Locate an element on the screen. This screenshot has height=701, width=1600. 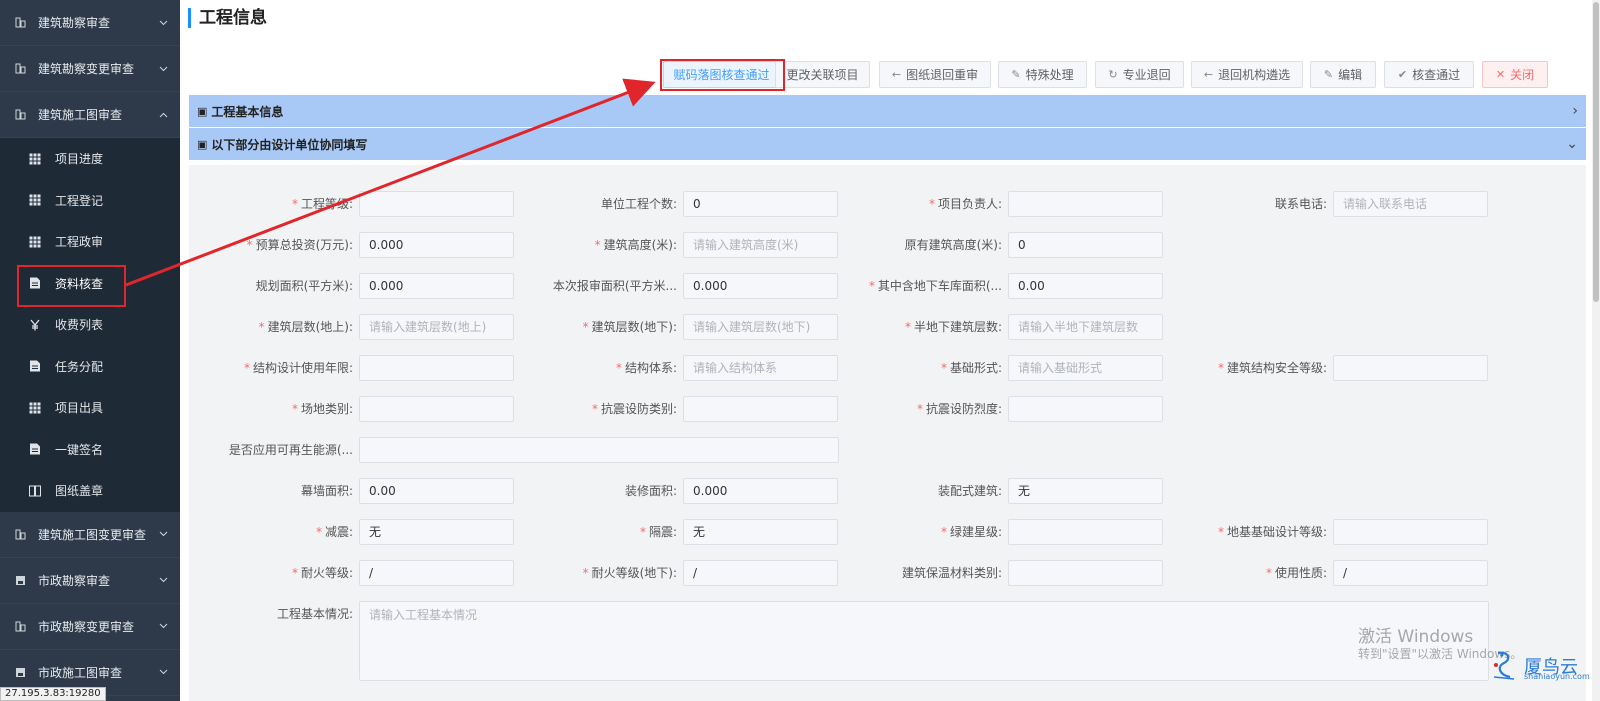
field-label: * 绿建星级: is located at coordinates (971, 532).